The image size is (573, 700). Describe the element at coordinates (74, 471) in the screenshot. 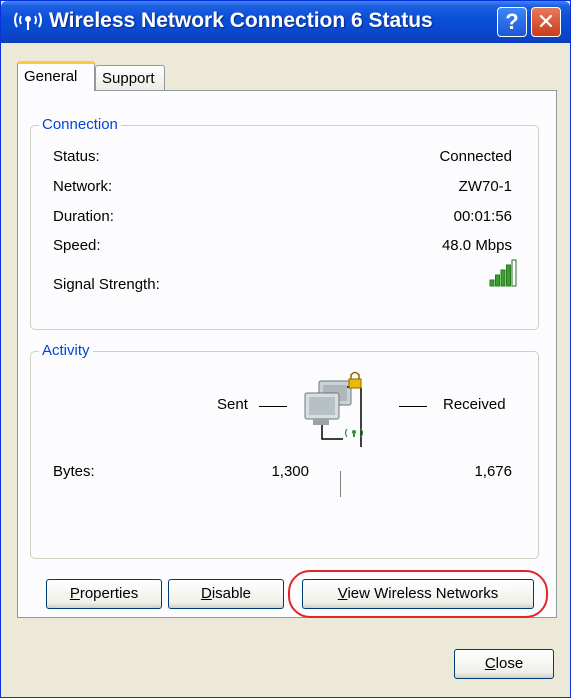

I see `bytes-label: Bytes:` at that location.